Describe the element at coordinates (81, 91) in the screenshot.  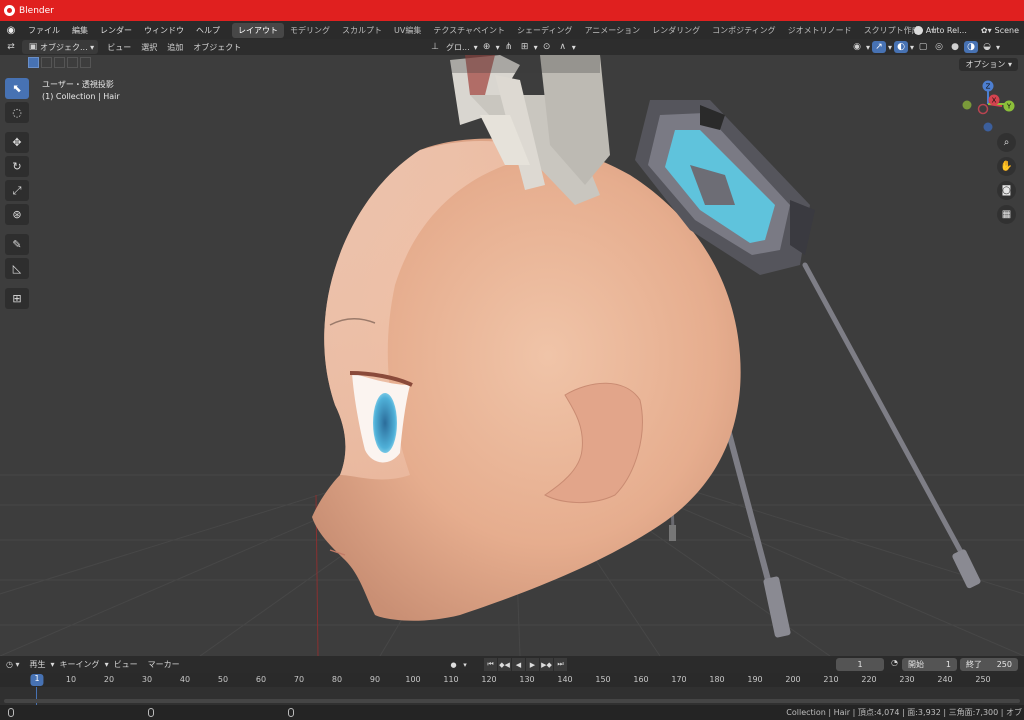
I see `viewport-info: ユーザー・透視投影 (1) Collection | Hair` at that location.